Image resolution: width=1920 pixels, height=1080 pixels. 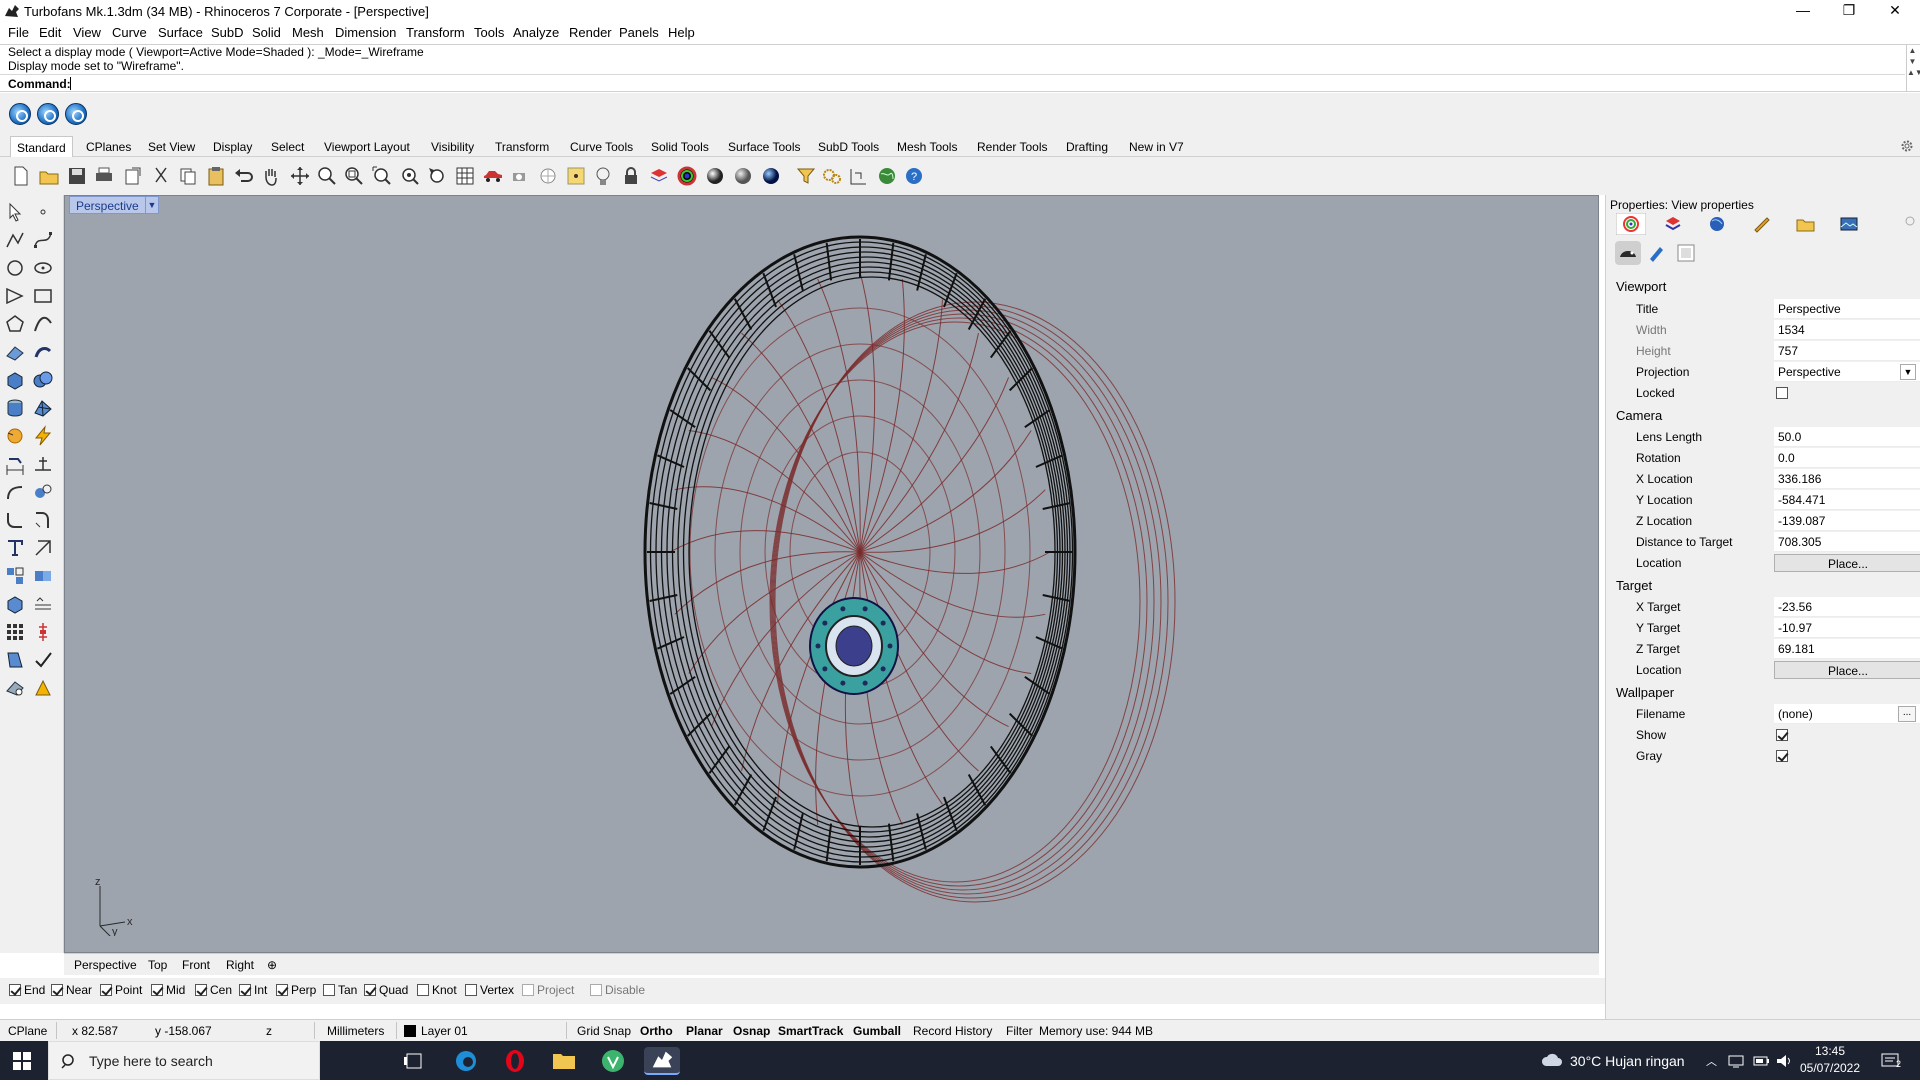 What do you see at coordinates (188, 176) in the screenshot?
I see `copy-icon` at bounding box center [188, 176].